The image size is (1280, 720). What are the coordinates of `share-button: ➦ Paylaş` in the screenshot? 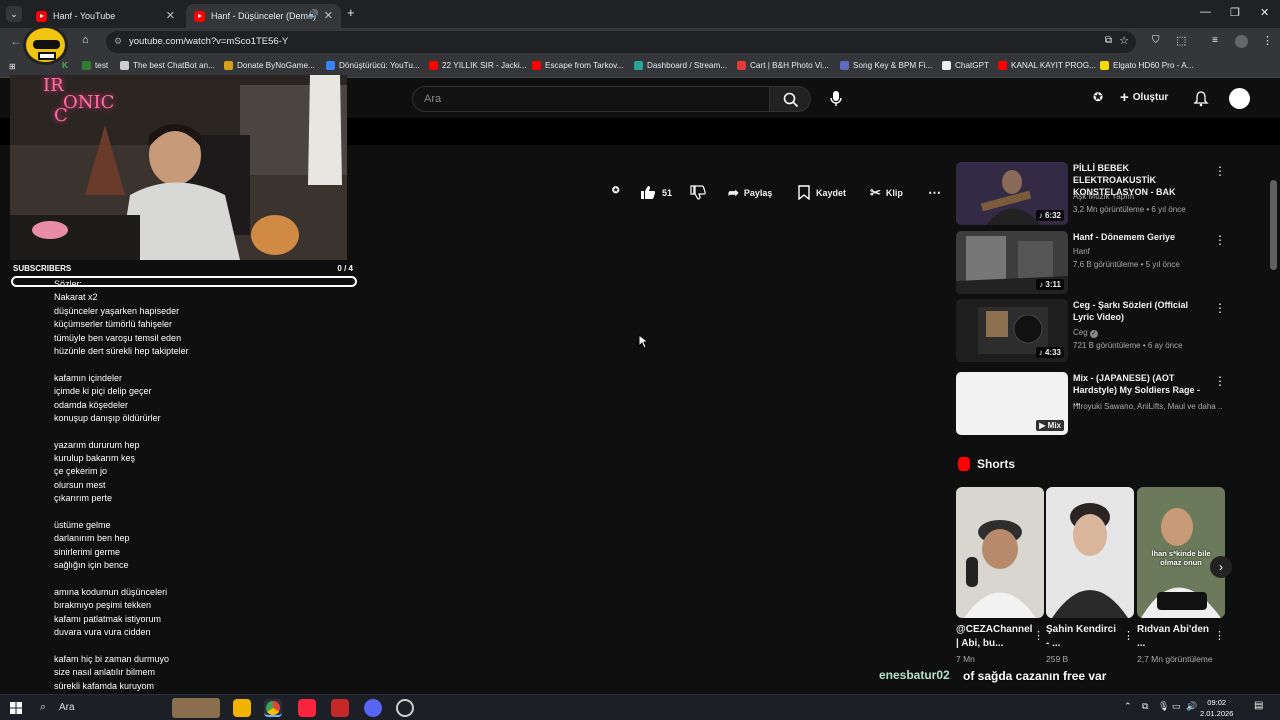 It's located at (750, 193).